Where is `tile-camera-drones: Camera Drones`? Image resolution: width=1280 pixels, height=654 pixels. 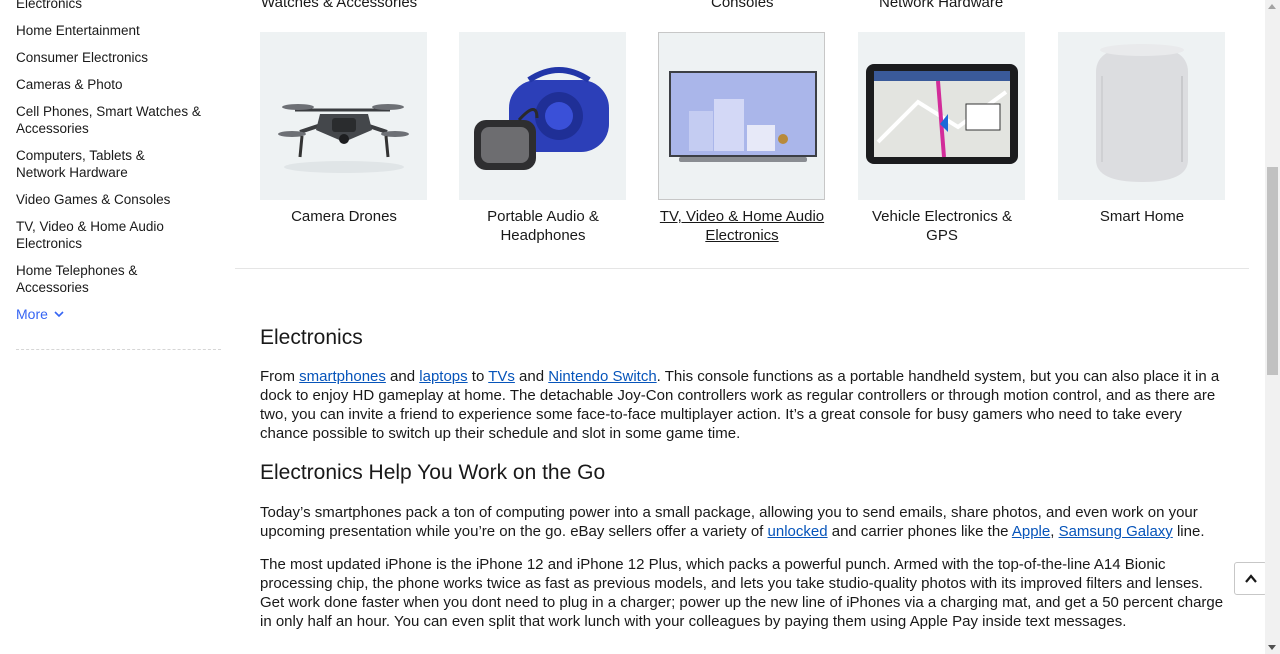
tile-camera-drones: Camera Drones is located at coordinates (344, 129).